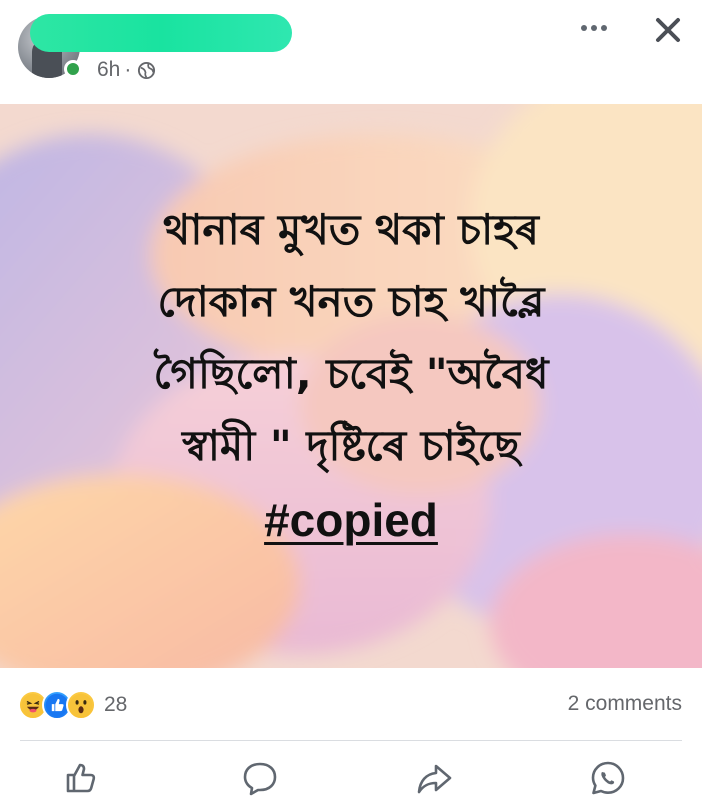 This screenshot has height=809, width=702. What do you see at coordinates (351, 229) in the screenshot?
I see `post-text-line: থানাৰ মুখত থকা চাহৰ` at bounding box center [351, 229].